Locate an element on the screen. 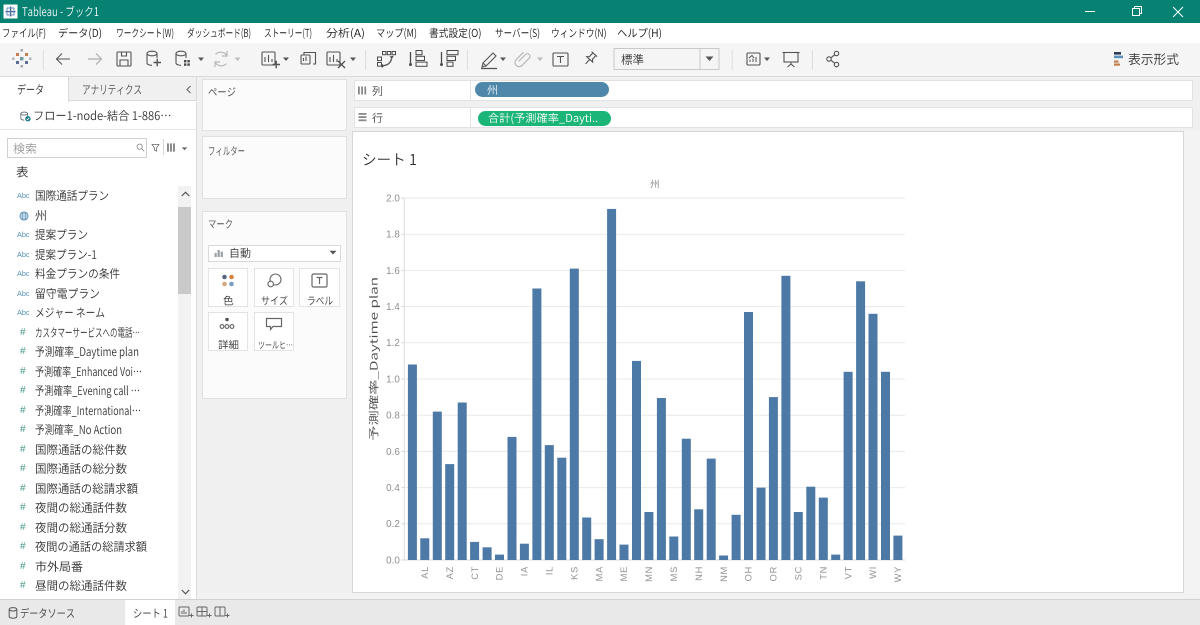 The width and height of the screenshot is (1200, 625). svg-text: 0.0 is located at coordinates (393, 560).